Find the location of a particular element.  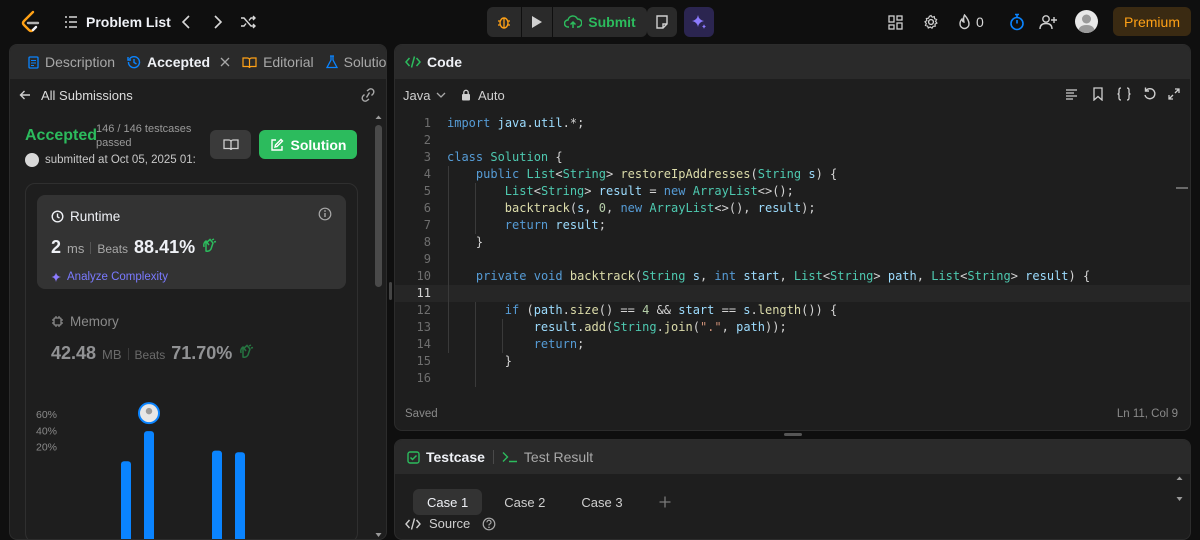

tab-accepted-label: Accepted is located at coordinates (179, 62).